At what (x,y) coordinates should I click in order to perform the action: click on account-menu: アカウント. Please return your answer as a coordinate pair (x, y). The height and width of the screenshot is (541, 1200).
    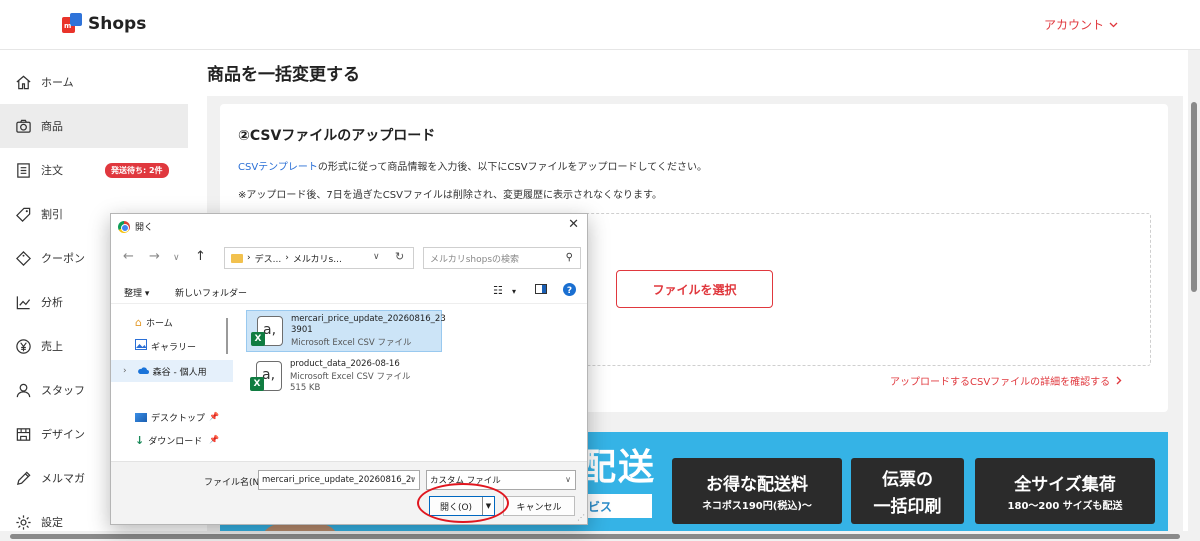
    Looking at the image, I should click on (1081, 24).